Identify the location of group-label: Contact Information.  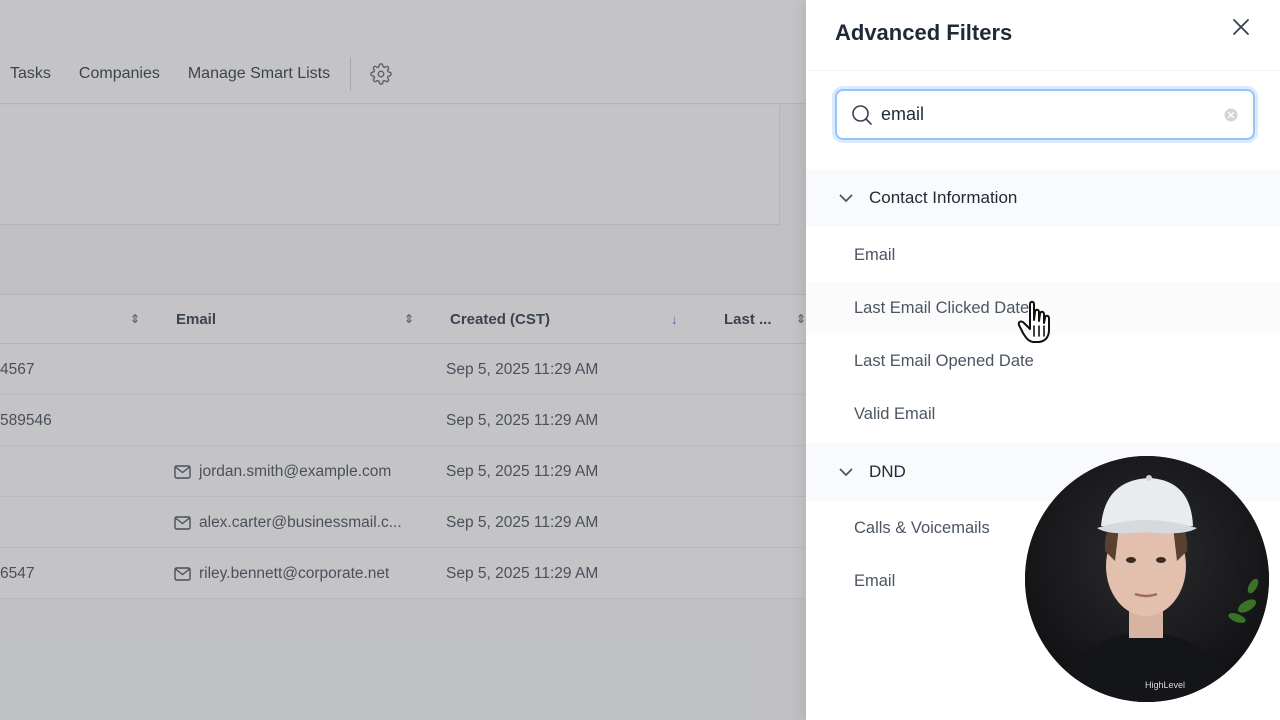
(943, 197).